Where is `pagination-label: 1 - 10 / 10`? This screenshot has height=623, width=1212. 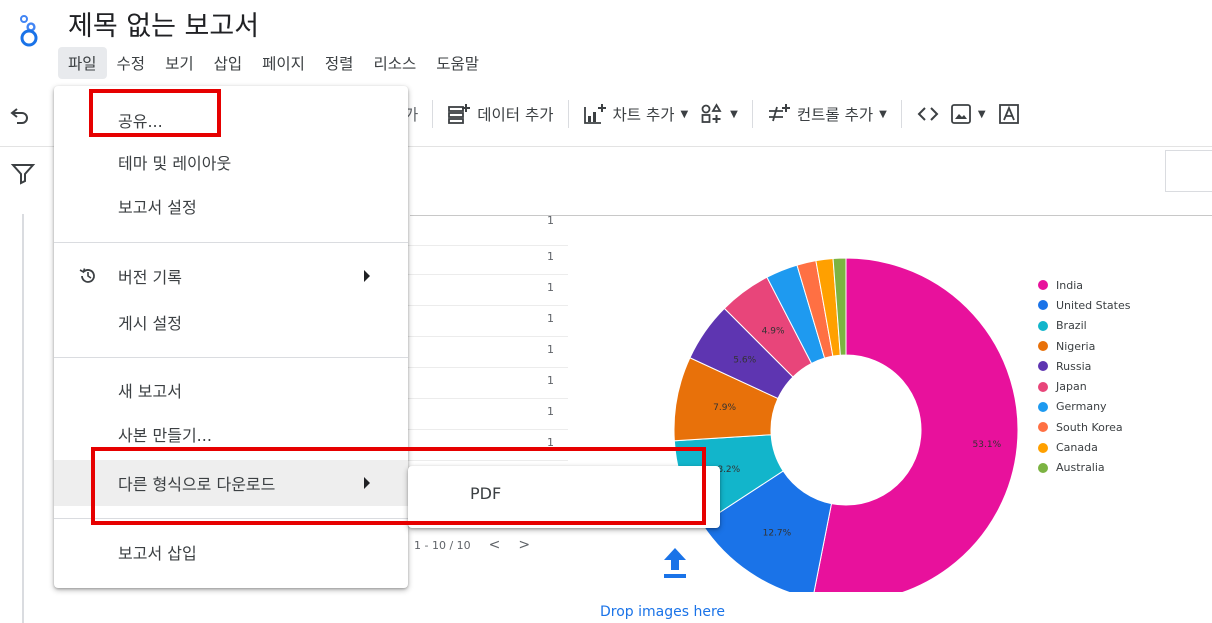
pagination-label: 1 - 10 / 10 is located at coordinates (442, 545).